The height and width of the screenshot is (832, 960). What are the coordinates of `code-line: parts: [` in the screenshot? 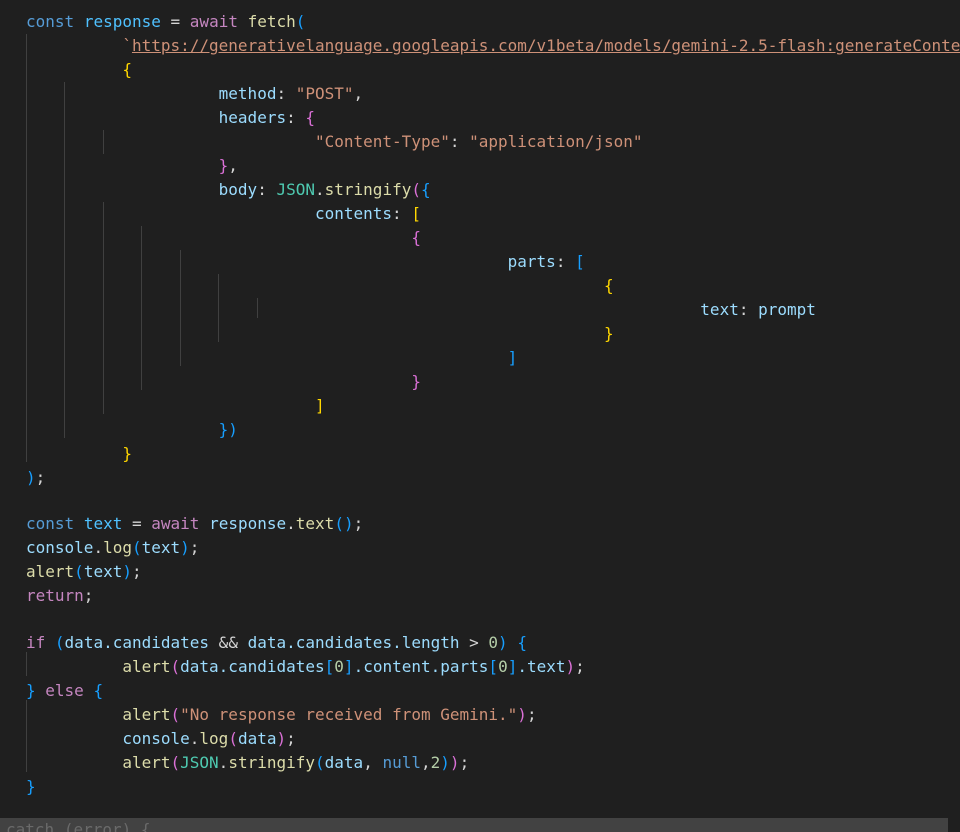 It's located at (305, 262).